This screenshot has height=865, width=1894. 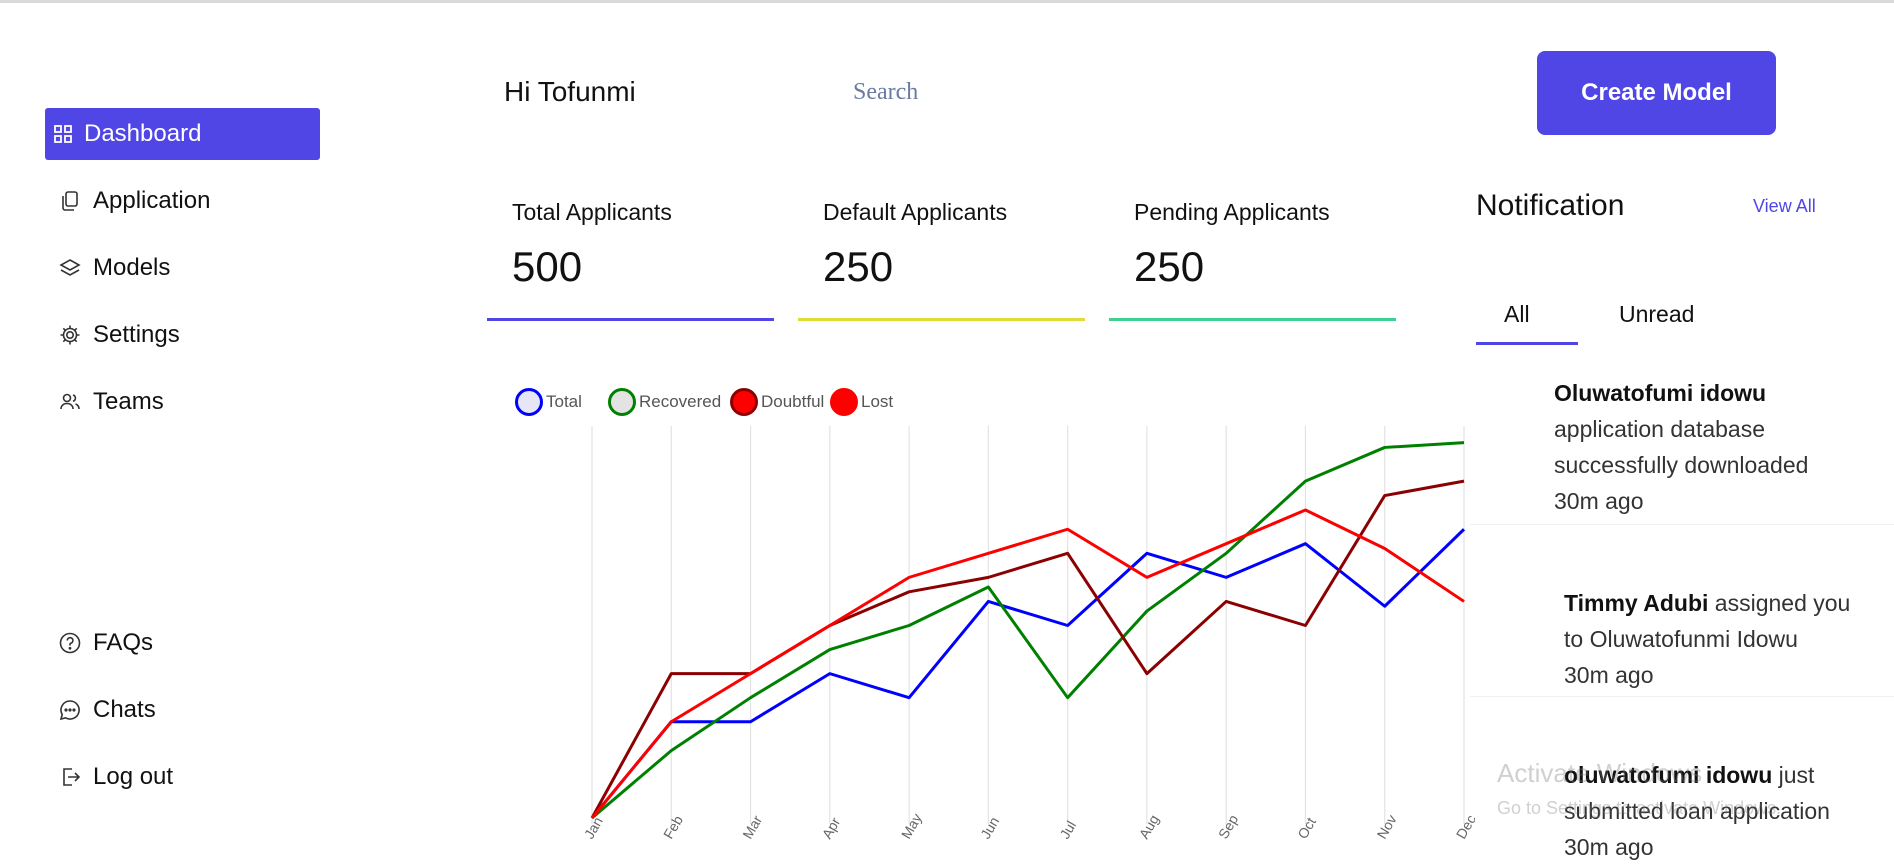 What do you see at coordinates (630, 257) in the screenshot?
I see `stat-card-total: Total Applicants 500` at bounding box center [630, 257].